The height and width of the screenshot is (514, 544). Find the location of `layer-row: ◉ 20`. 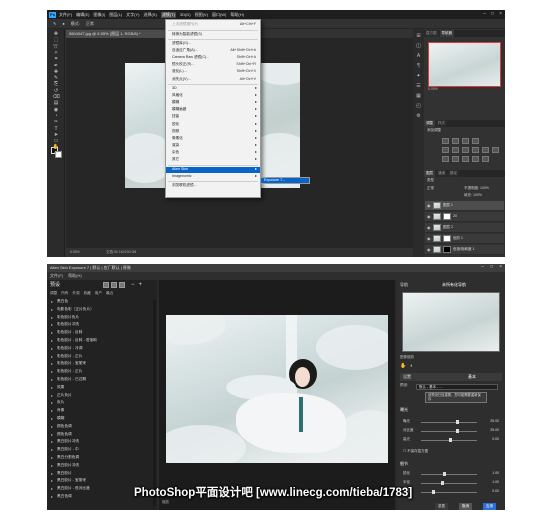

layer-row: ◉ 20 is located at coordinates (464, 217).